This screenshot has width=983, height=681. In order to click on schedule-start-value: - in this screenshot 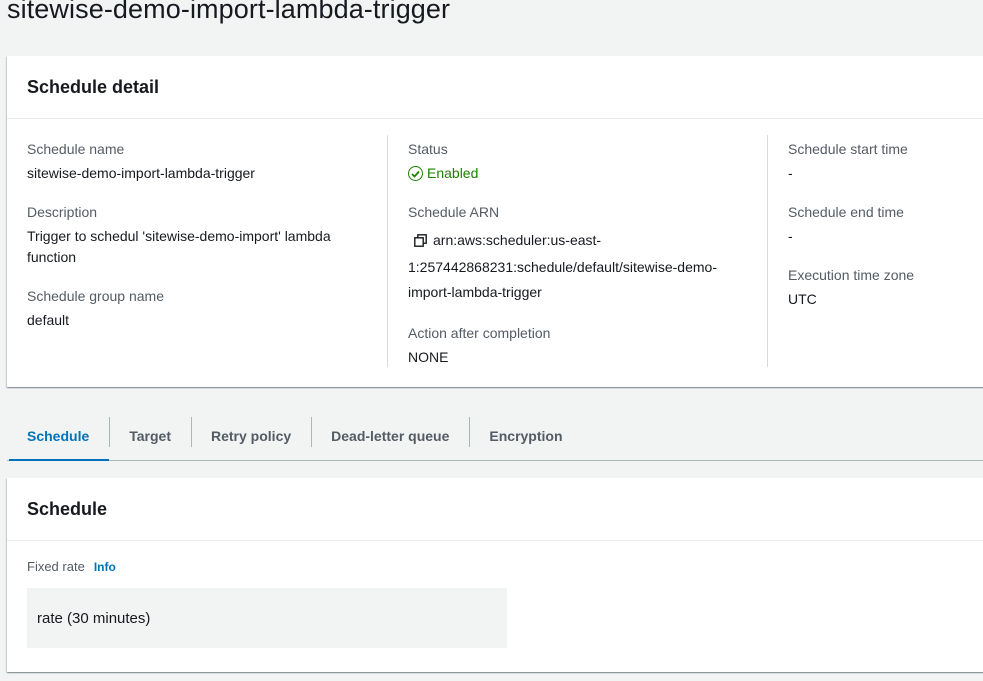, I will do `click(790, 173)`.